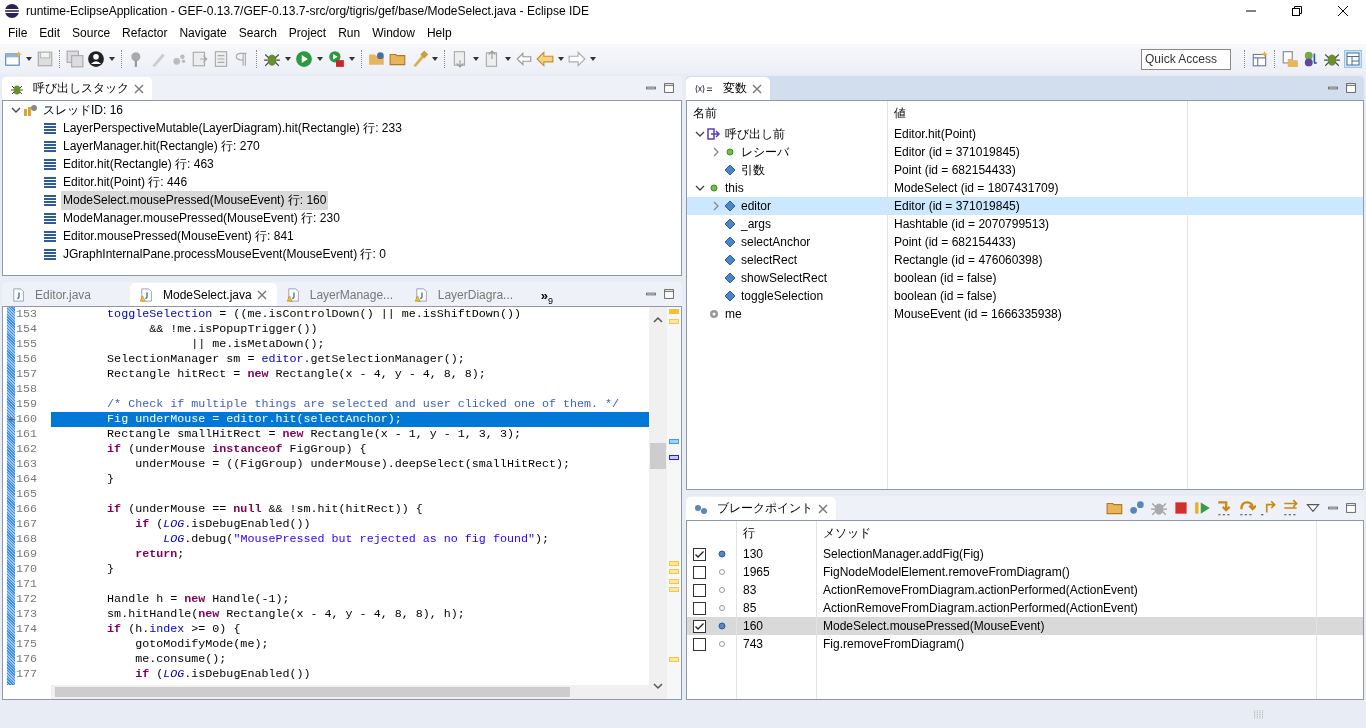 Image resolution: width=1366 pixels, height=728 pixels. Describe the element at coordinates (1260, 59) in the screenshot. I see `open-perspective-icon` at that location.